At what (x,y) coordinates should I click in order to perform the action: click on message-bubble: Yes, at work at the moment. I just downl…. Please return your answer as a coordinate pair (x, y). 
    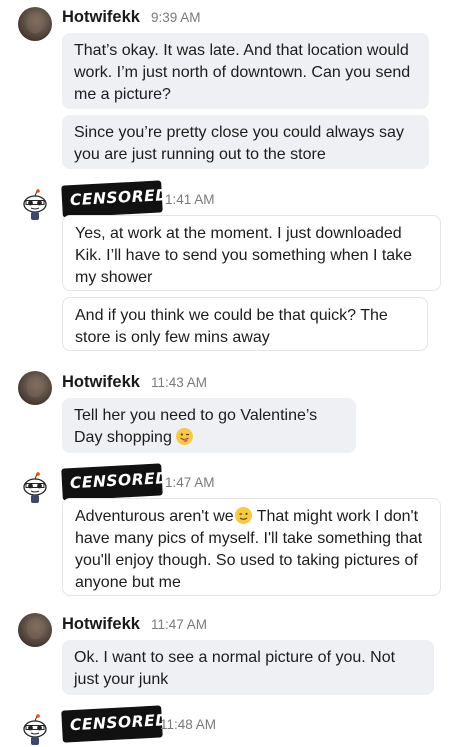
    Looking at the image, I should click on (251, 253).